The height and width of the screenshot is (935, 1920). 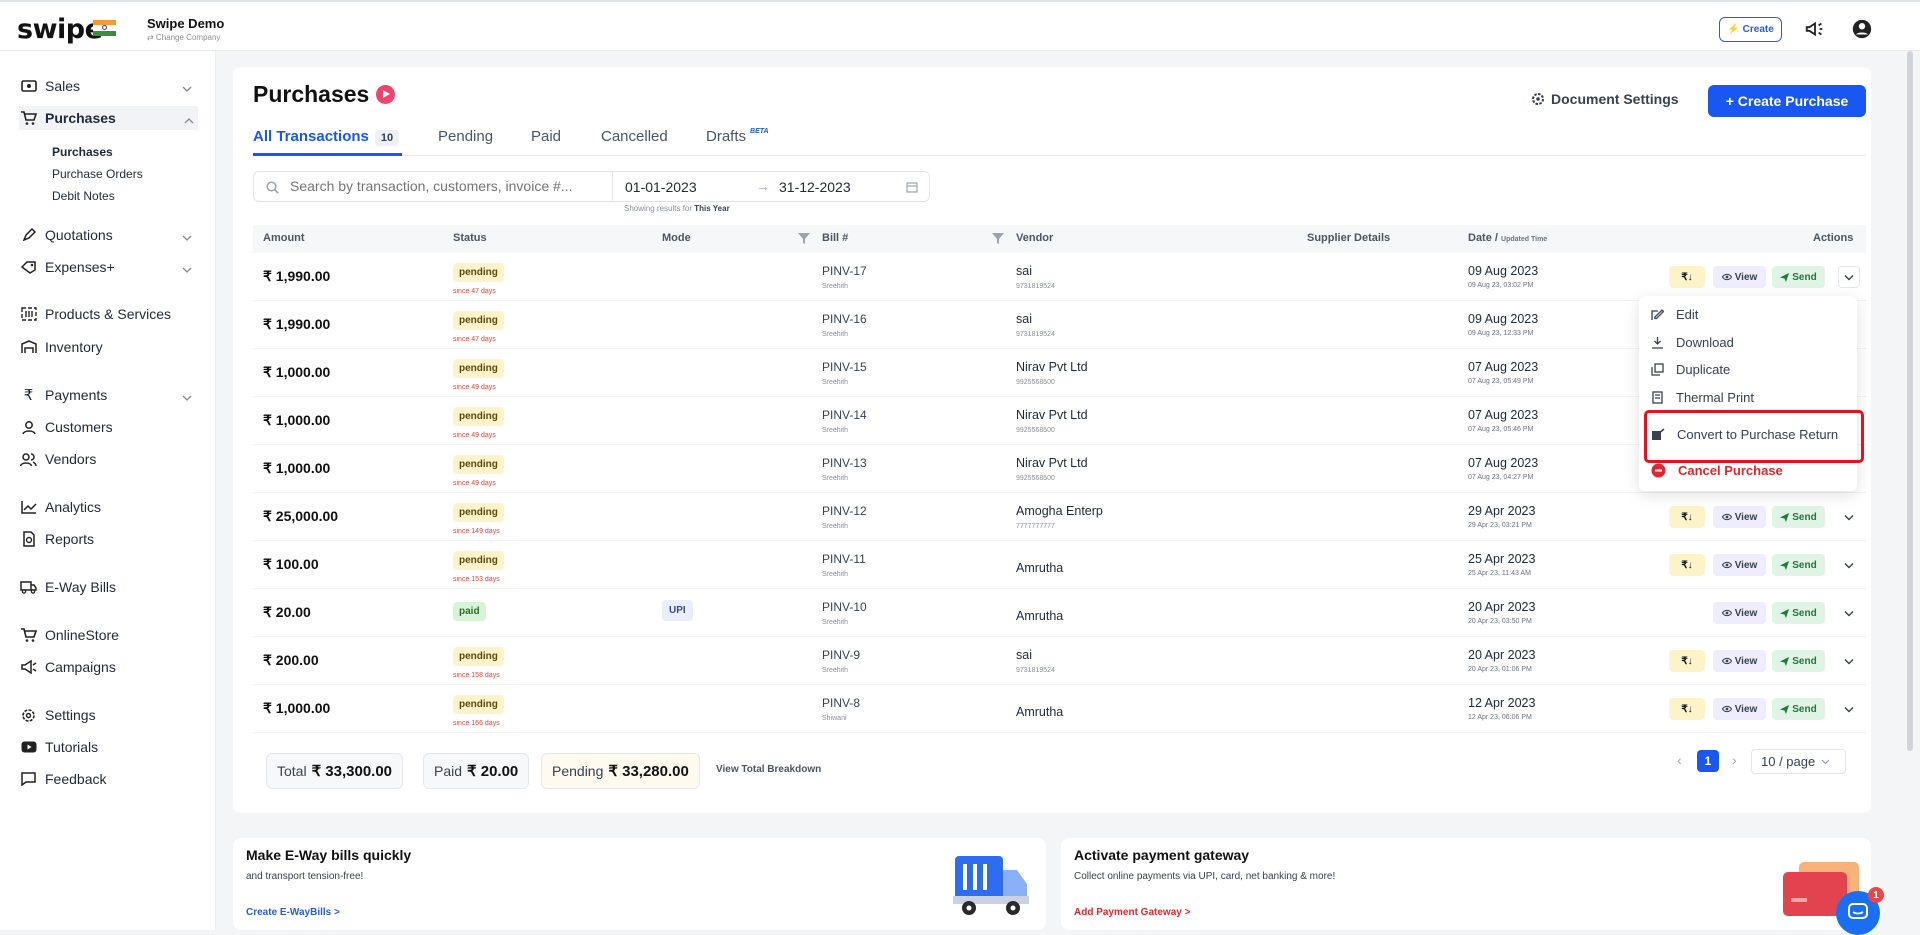 I want to click on sidebar-item-customers: Customers, so click(x=108, y=427).